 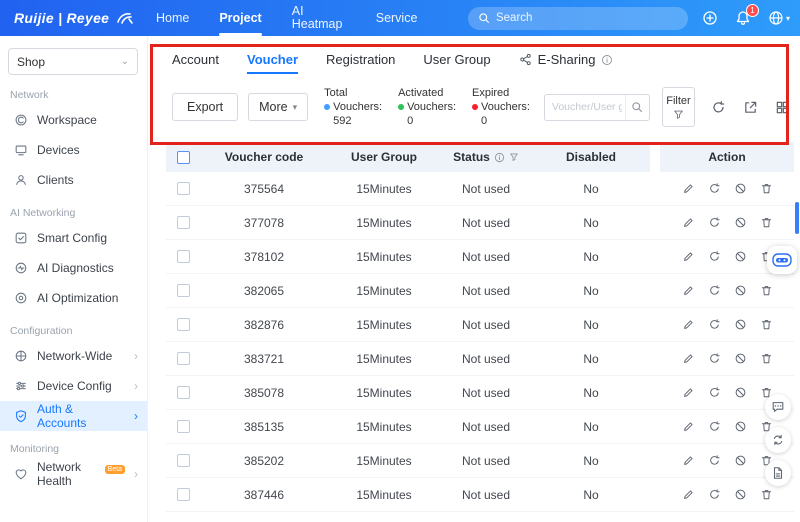 I want to click on export-button: Export, so click(x=205, y=107).